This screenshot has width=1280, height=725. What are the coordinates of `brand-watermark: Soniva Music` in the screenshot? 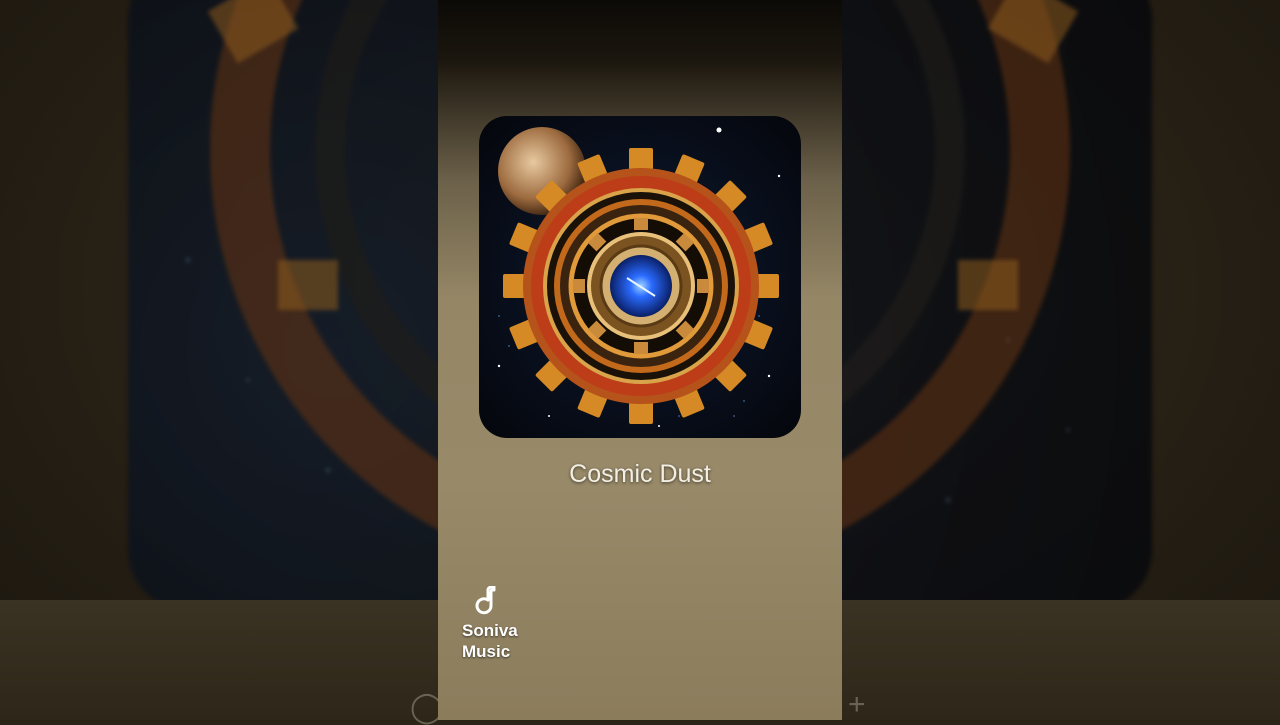 It's located at (507, 624).